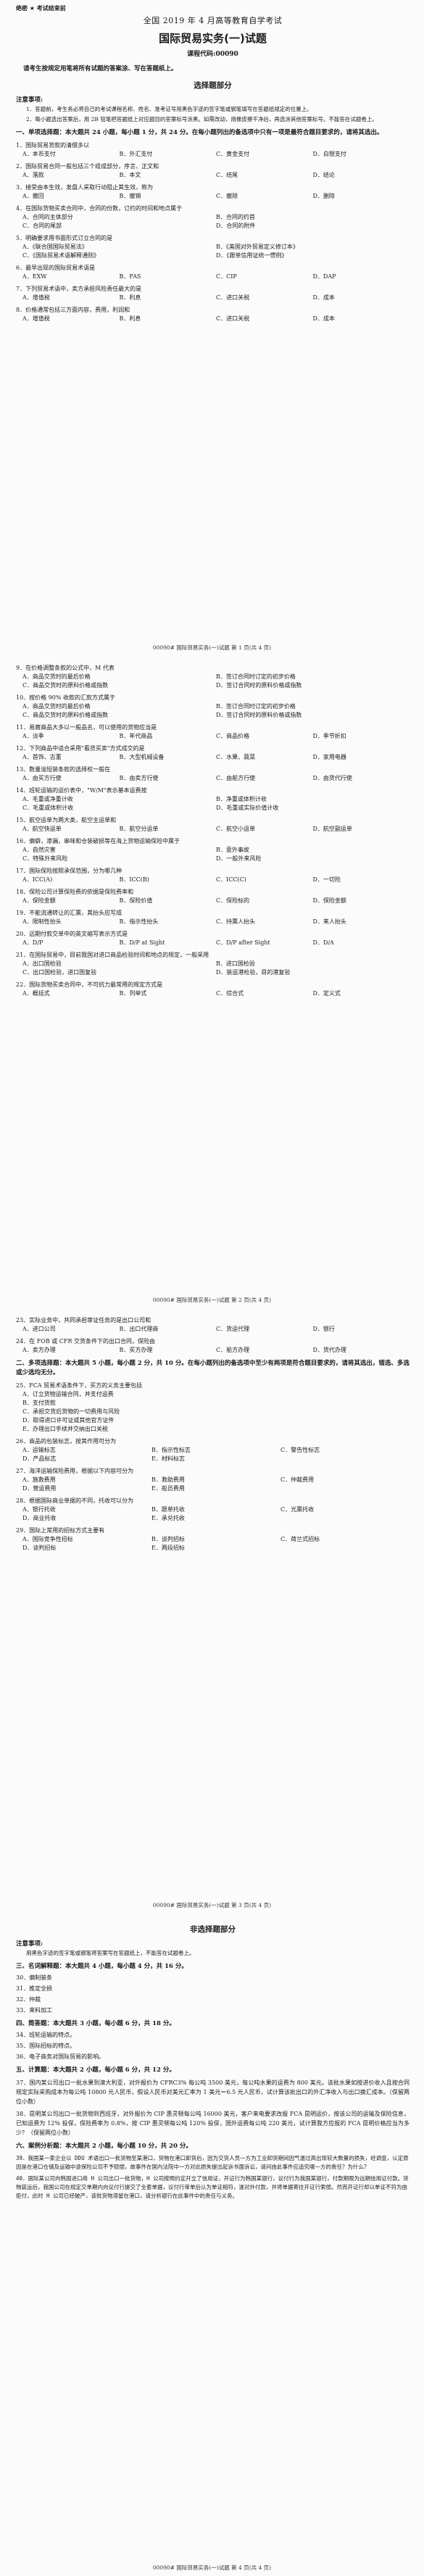  Describe the element at coordinates (42, 226) in the screenshot. I see `answer-option: C．合同的尾部` at that location.